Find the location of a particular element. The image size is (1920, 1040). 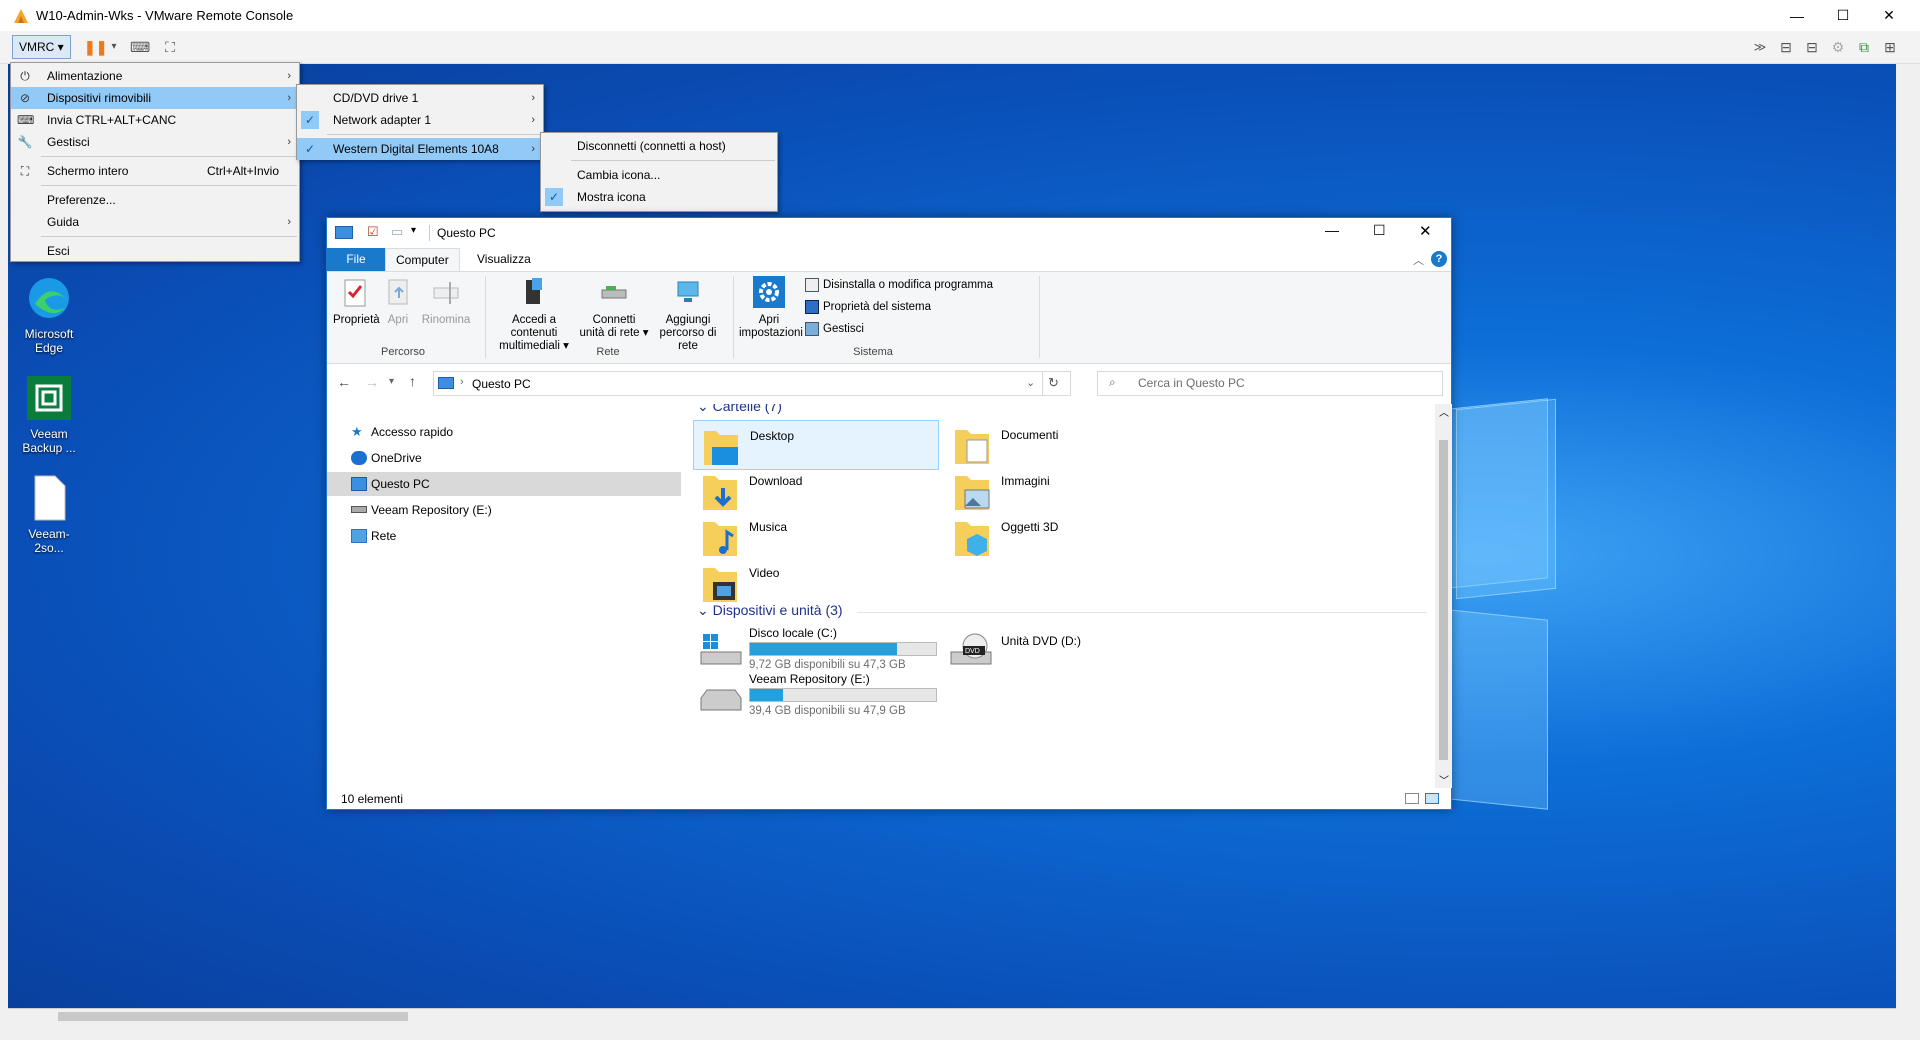

folder-oggetti-3d: Oggetti 3D is located at coordinates (1068, 537).